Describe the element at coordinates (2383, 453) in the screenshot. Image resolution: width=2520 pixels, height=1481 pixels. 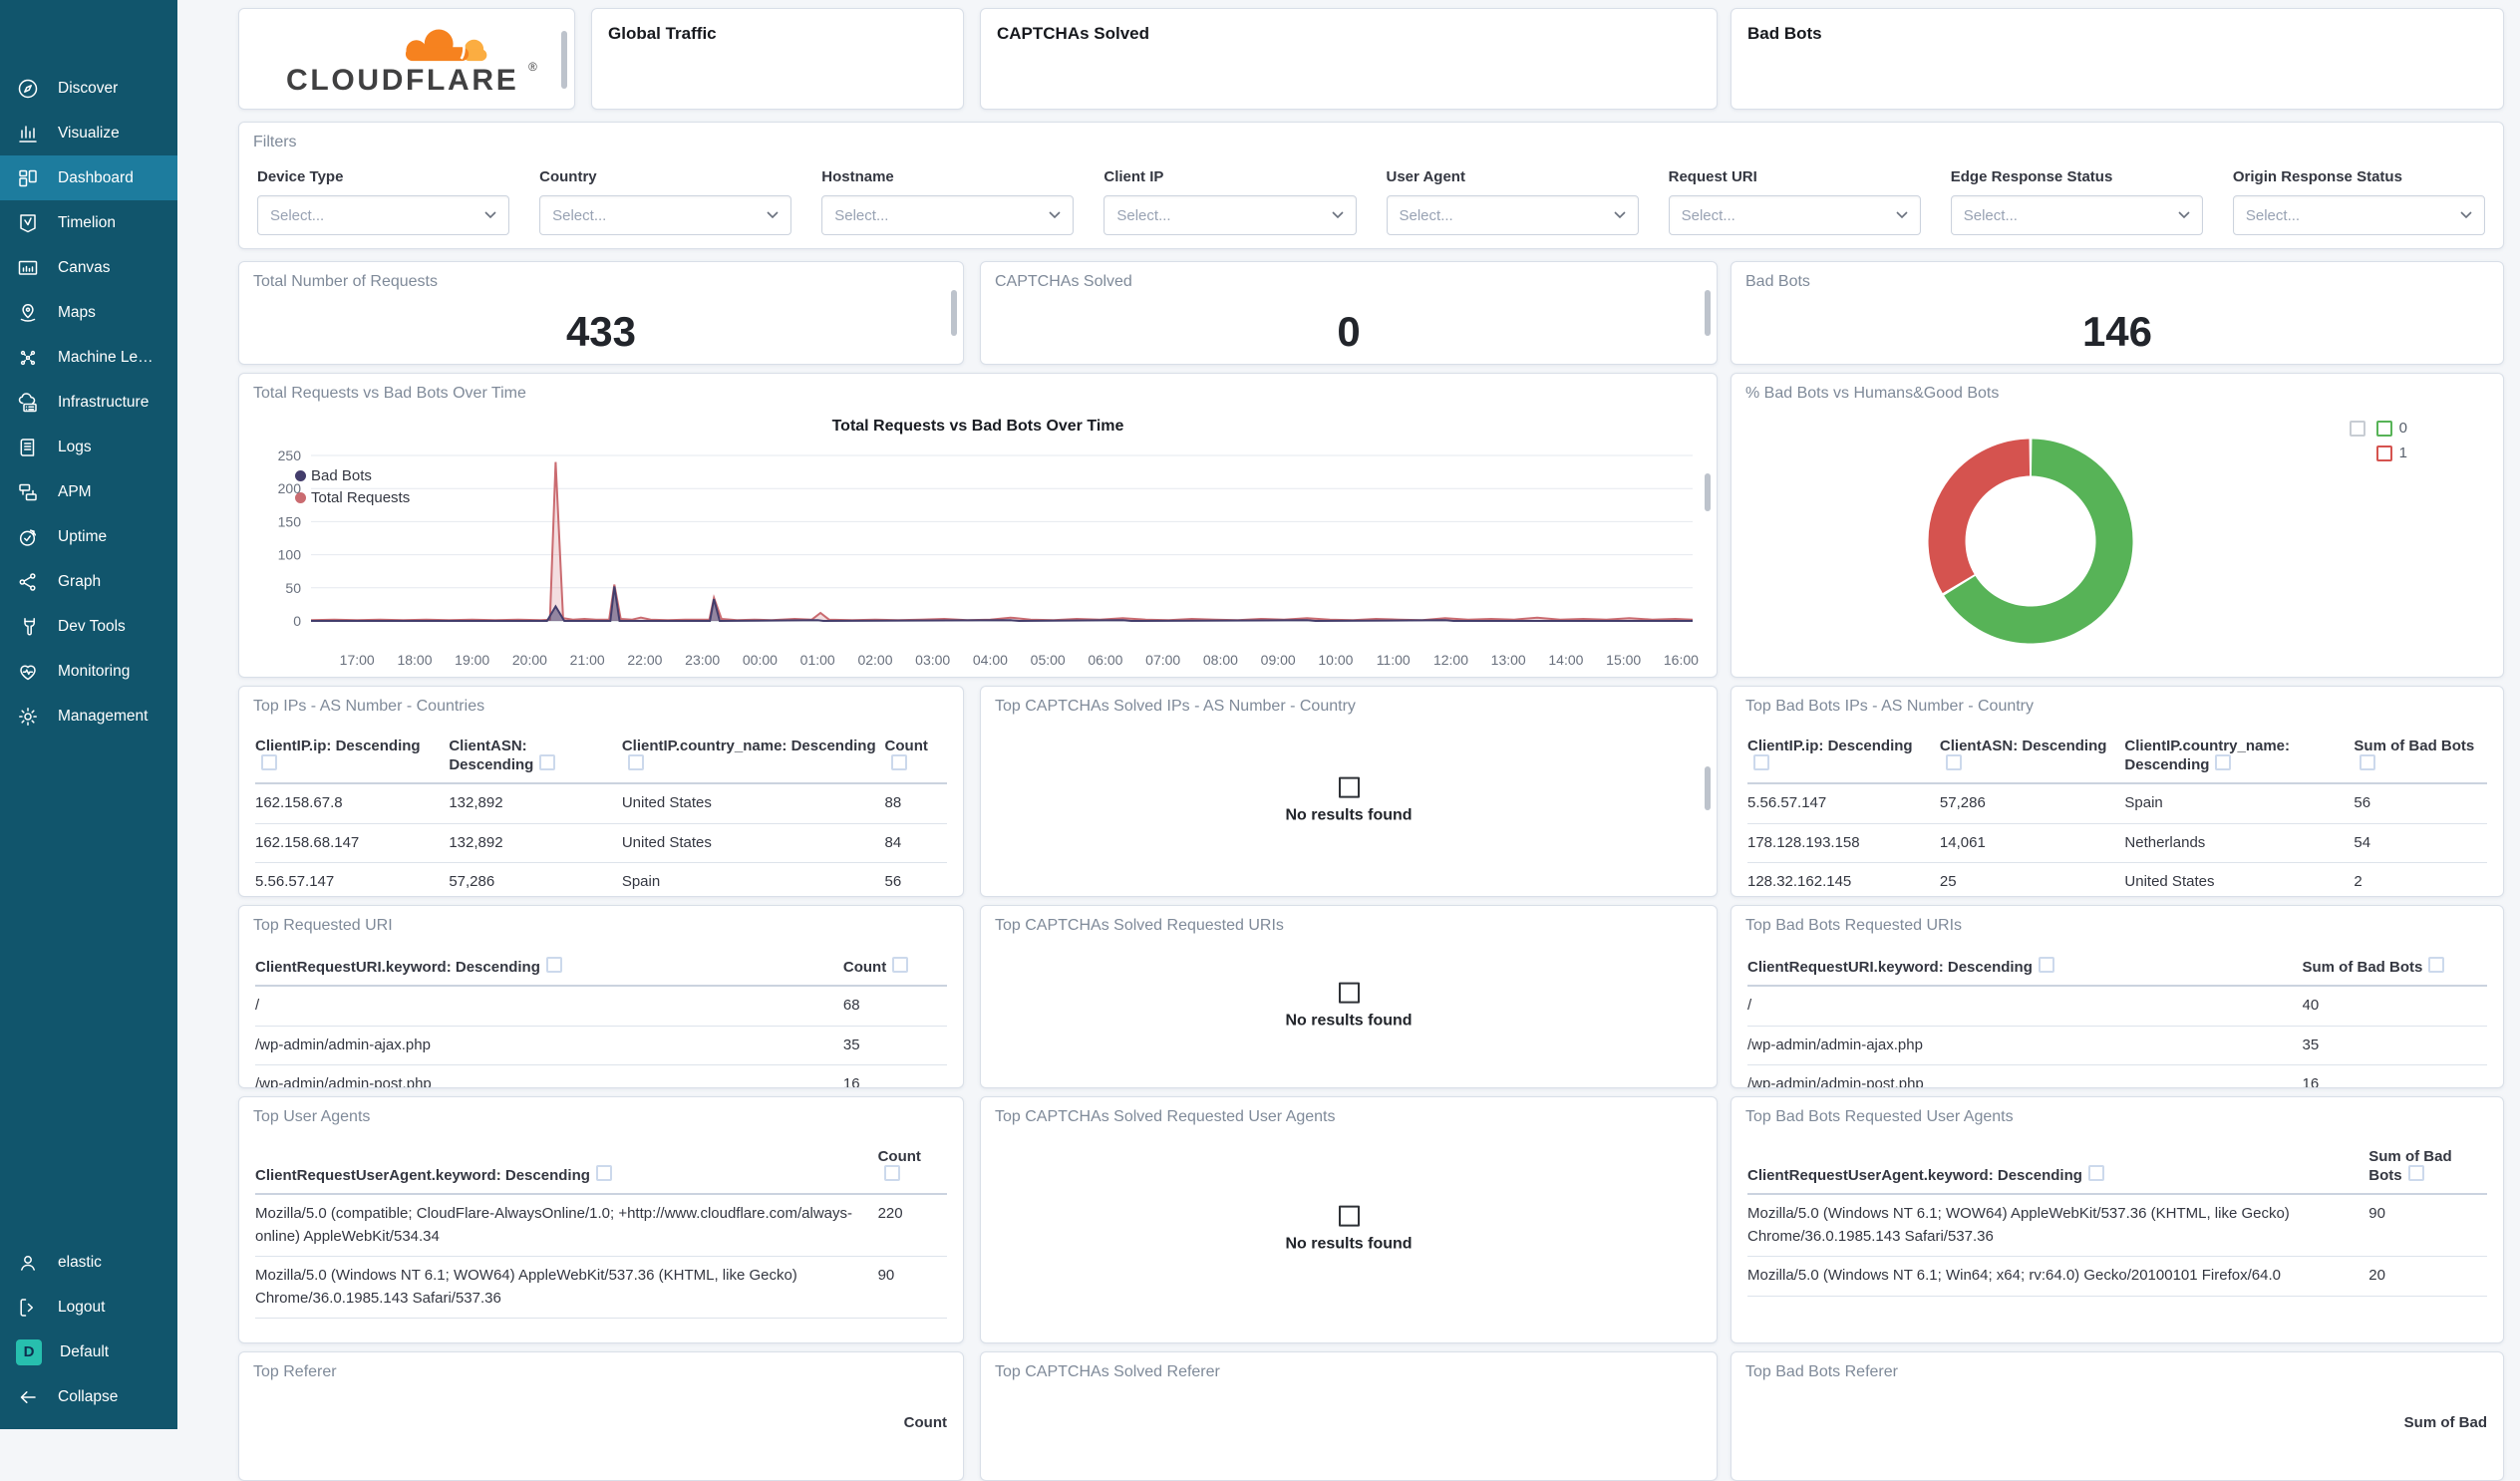
I see `legend-swatch` at that location.